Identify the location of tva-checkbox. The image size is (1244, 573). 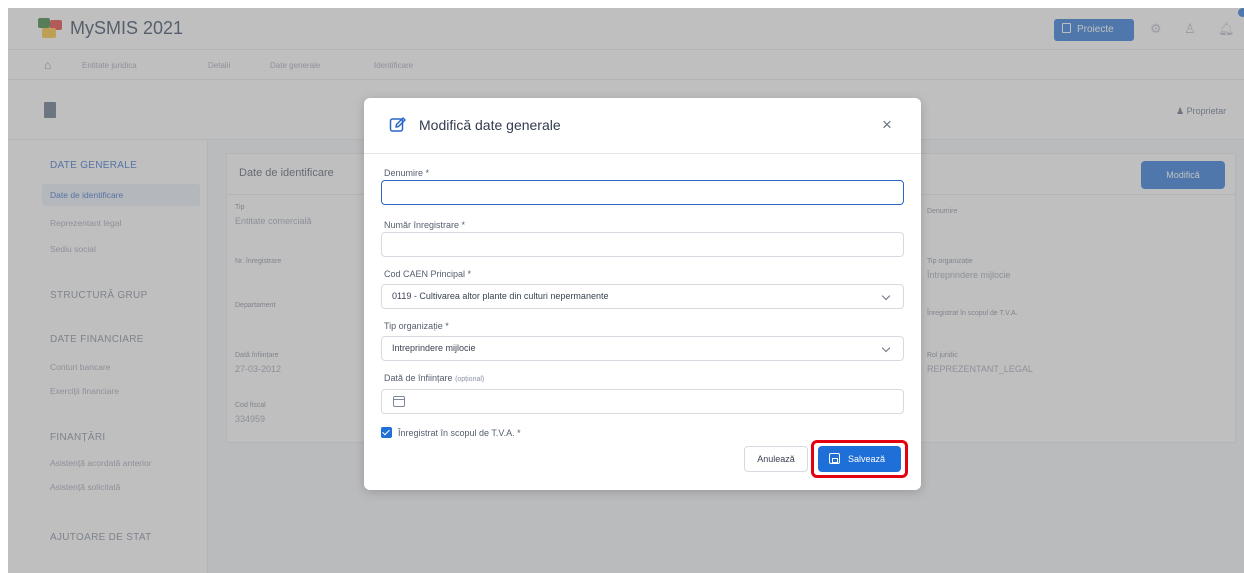
(386, 432).